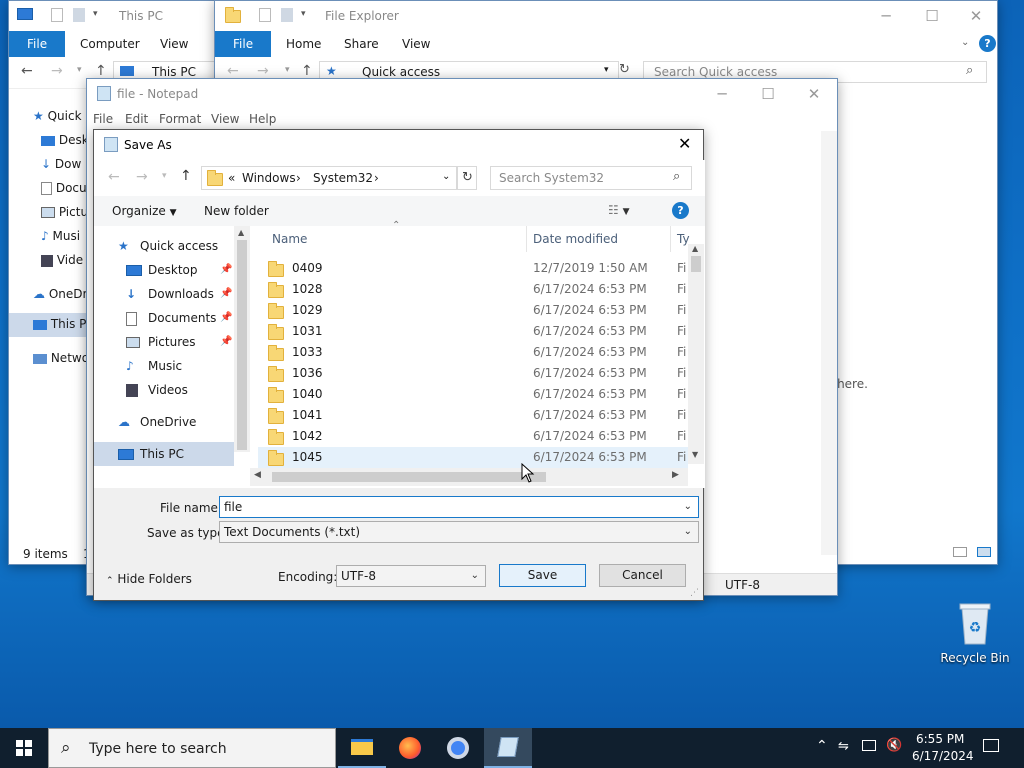  I want to click on network-icon: ⇋, so click(843, 746).